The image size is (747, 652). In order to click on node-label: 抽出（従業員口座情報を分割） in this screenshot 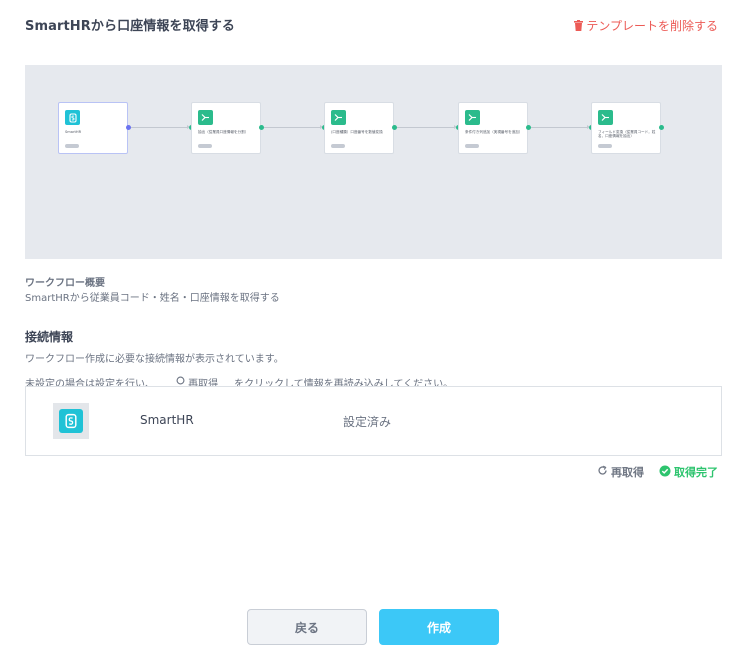, I will do `click(223, 132)`.